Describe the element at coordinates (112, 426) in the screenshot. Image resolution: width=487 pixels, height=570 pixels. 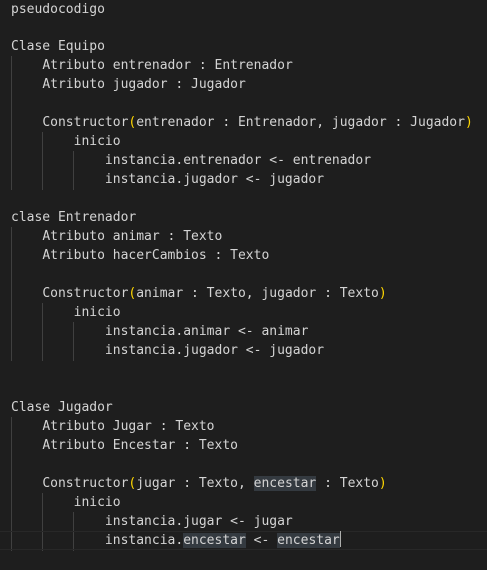
I see `code-line-jugador-attr1: Atributo Jugar : Texto` at that location.